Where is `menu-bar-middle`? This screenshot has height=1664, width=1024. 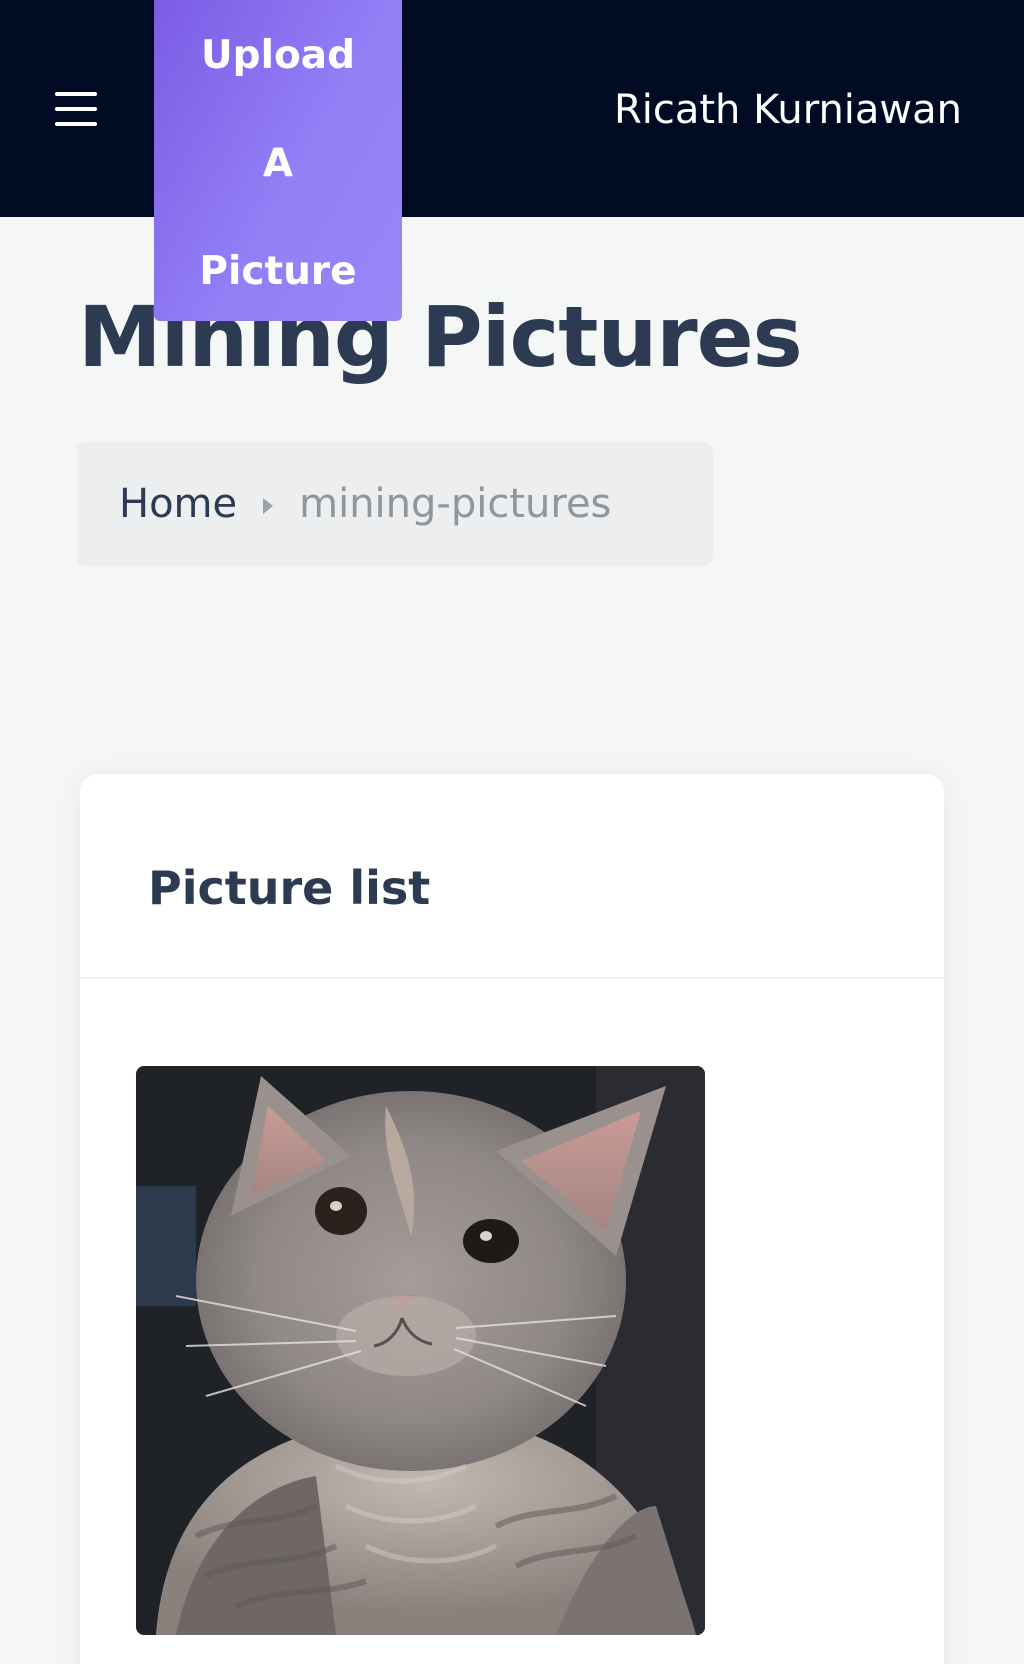
menu-bar-middle is located at coordinates (76, 109).